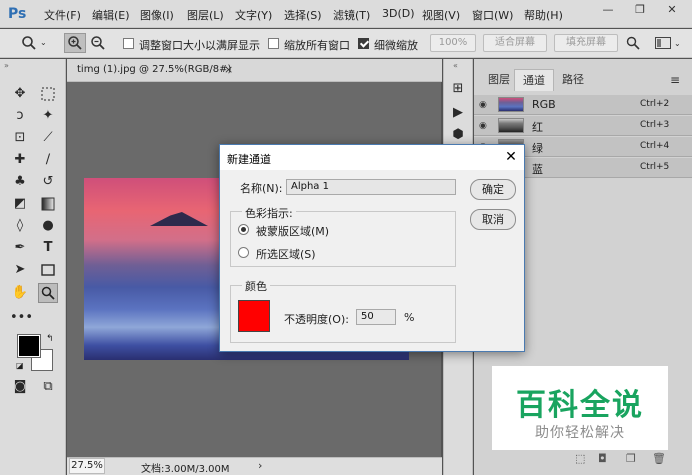  I want to click on magic-wand-tool-icon: ✦, so click(48, 116).